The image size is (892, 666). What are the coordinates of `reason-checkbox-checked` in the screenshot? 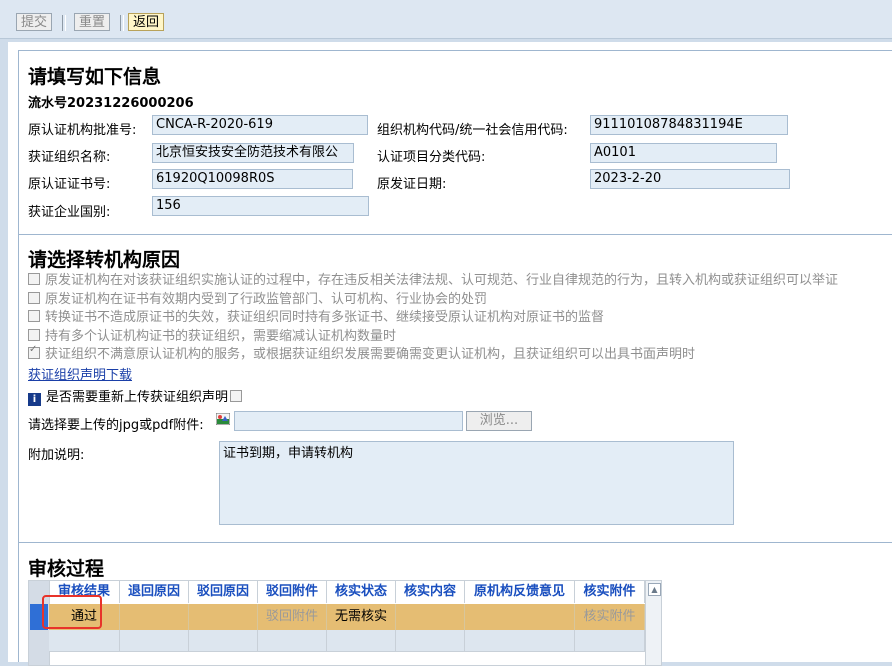 It's located at (34, 351).